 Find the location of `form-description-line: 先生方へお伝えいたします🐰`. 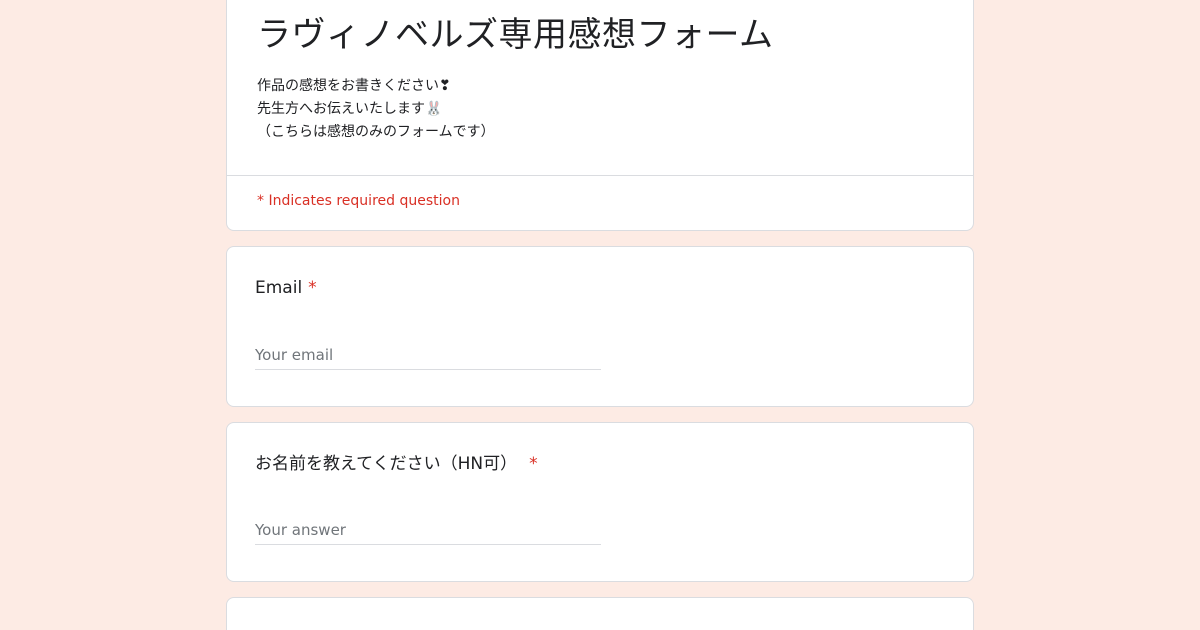

form-description-line: 先生方へお伝えいたします🐰 is located at coordinates (350, 109).